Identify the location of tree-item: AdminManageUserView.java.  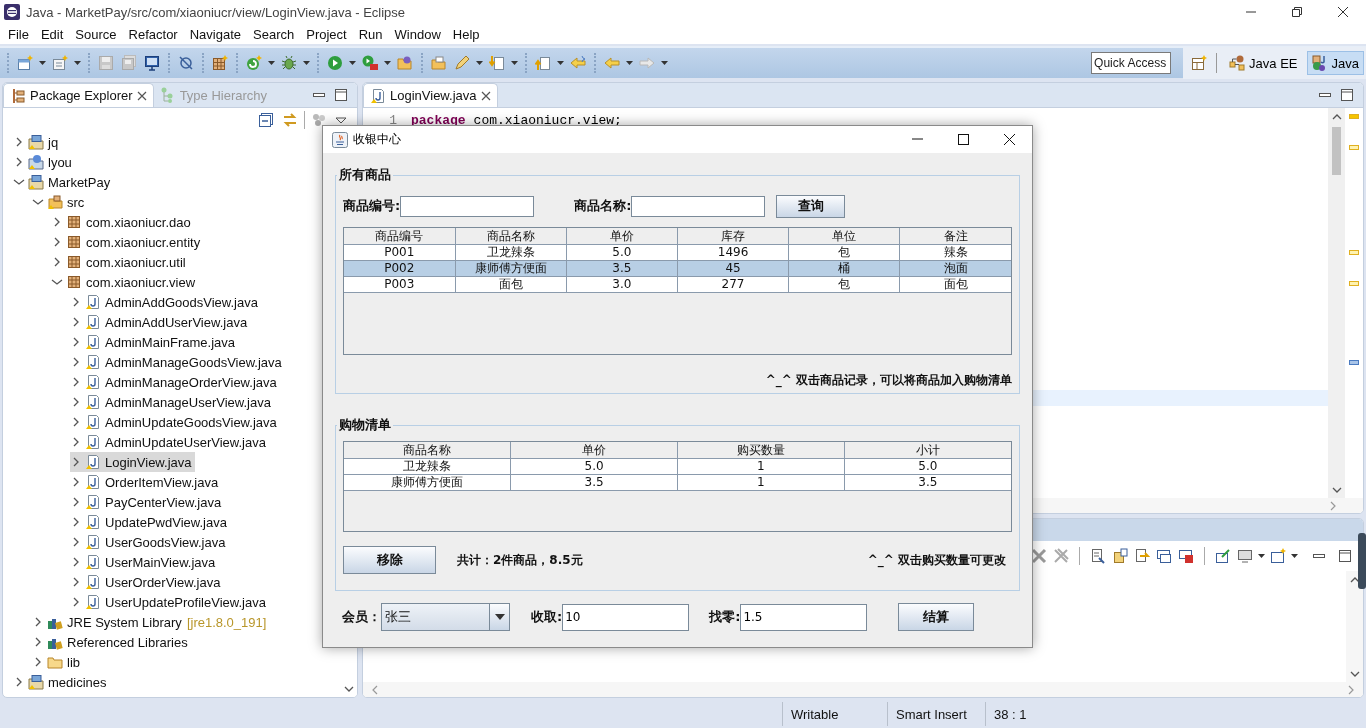
(172, 402).